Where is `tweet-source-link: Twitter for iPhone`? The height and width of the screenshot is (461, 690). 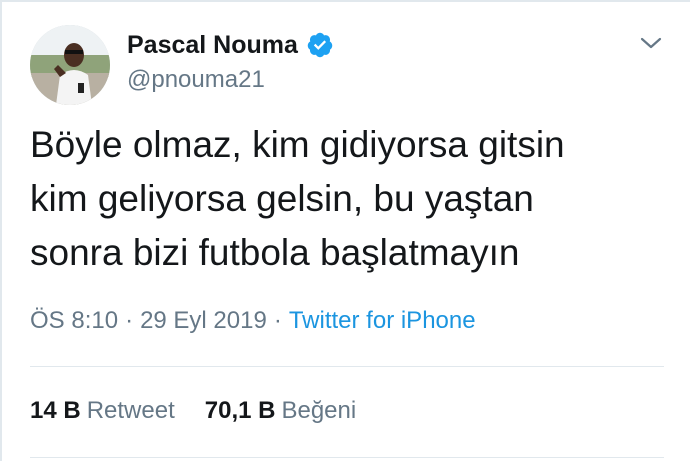 tweet-source-link: Twitter for iPhone is located at coordinates (382, 320).